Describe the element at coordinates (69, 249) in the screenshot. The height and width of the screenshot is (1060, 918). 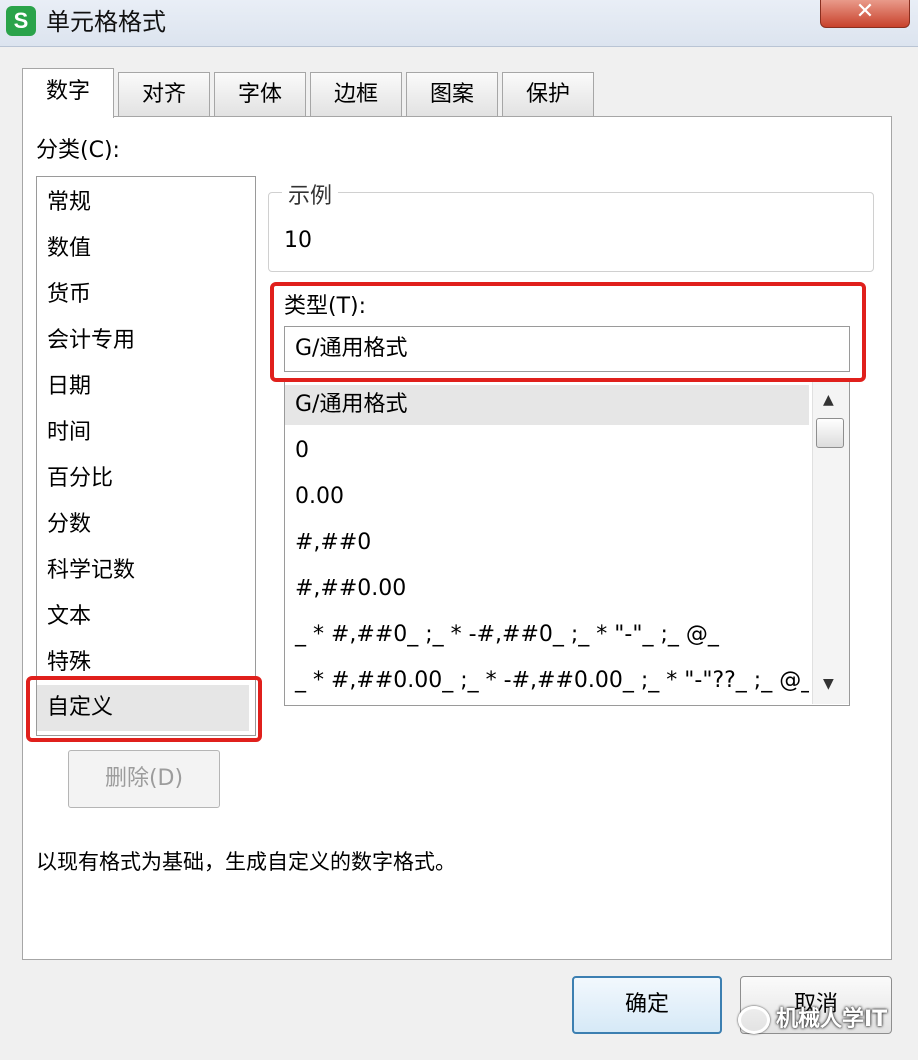
I see `category-item-number: 数值` at that location.